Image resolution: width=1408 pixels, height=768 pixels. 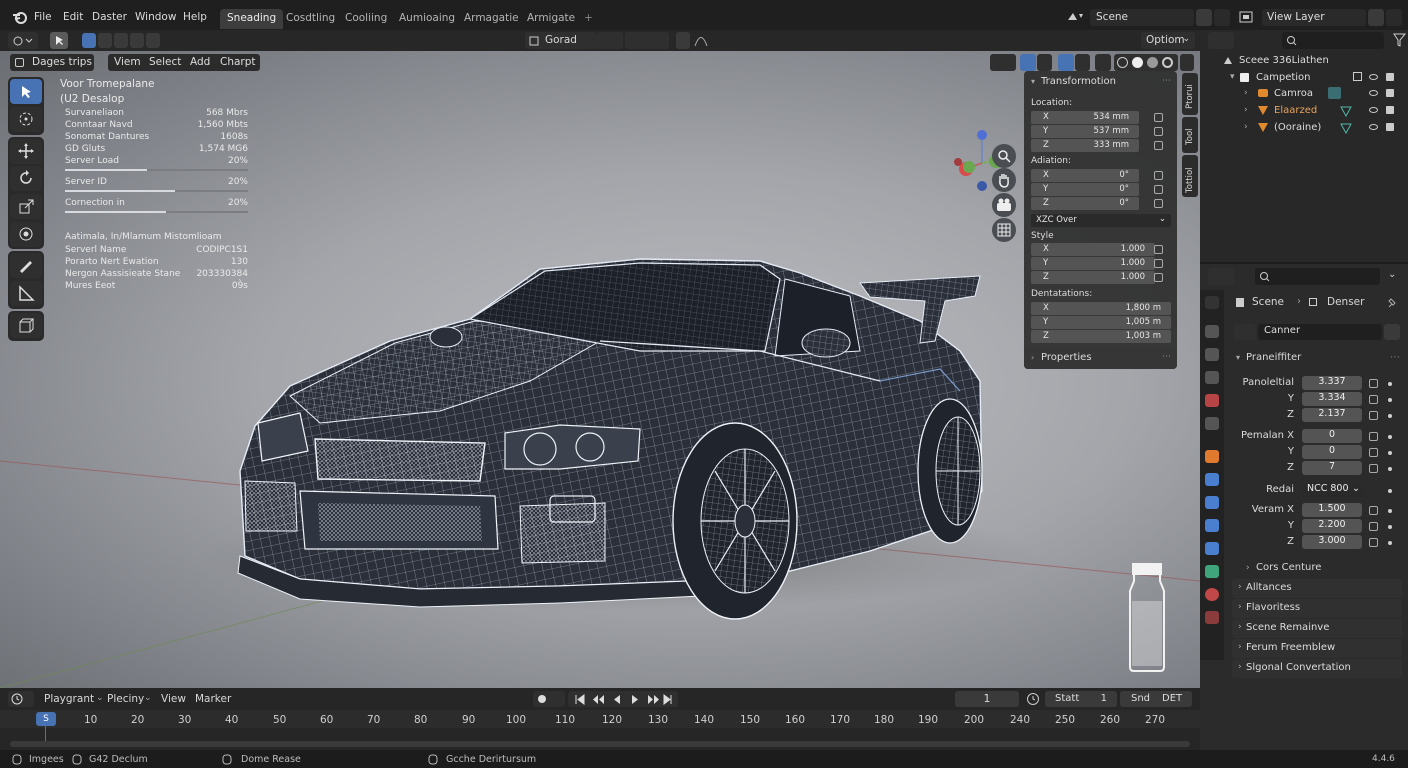 What do you see at coordinates (69, 699) in the screenshot?
I see `playback-mode-dropdown: Playgrant` at bounding box center [69, 699].